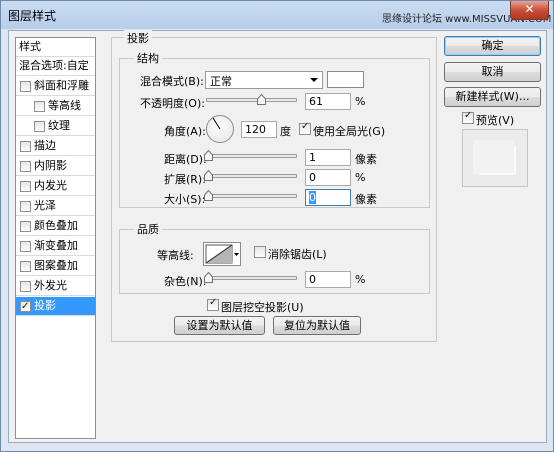 This screenshot has height=452, width=554. What do you see at coordinates (328, 279) in the screenshot?
I see `noise-input: 0` at bounding box center [328, 279].